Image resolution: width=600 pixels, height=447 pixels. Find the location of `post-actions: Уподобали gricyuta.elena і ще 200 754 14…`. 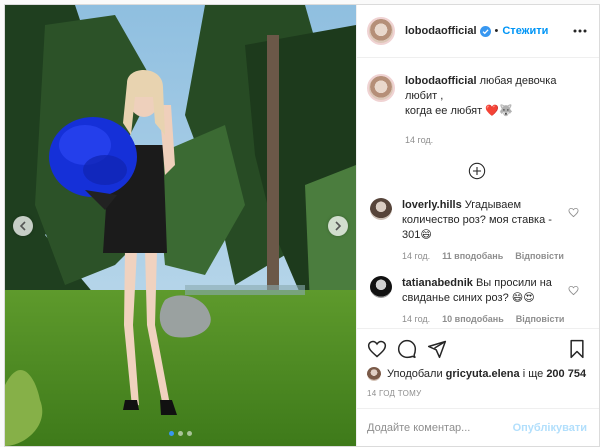

post-actions: Уподобали gricyuta.elena і ще 200 754 14… is located at coordinates (478, 368).